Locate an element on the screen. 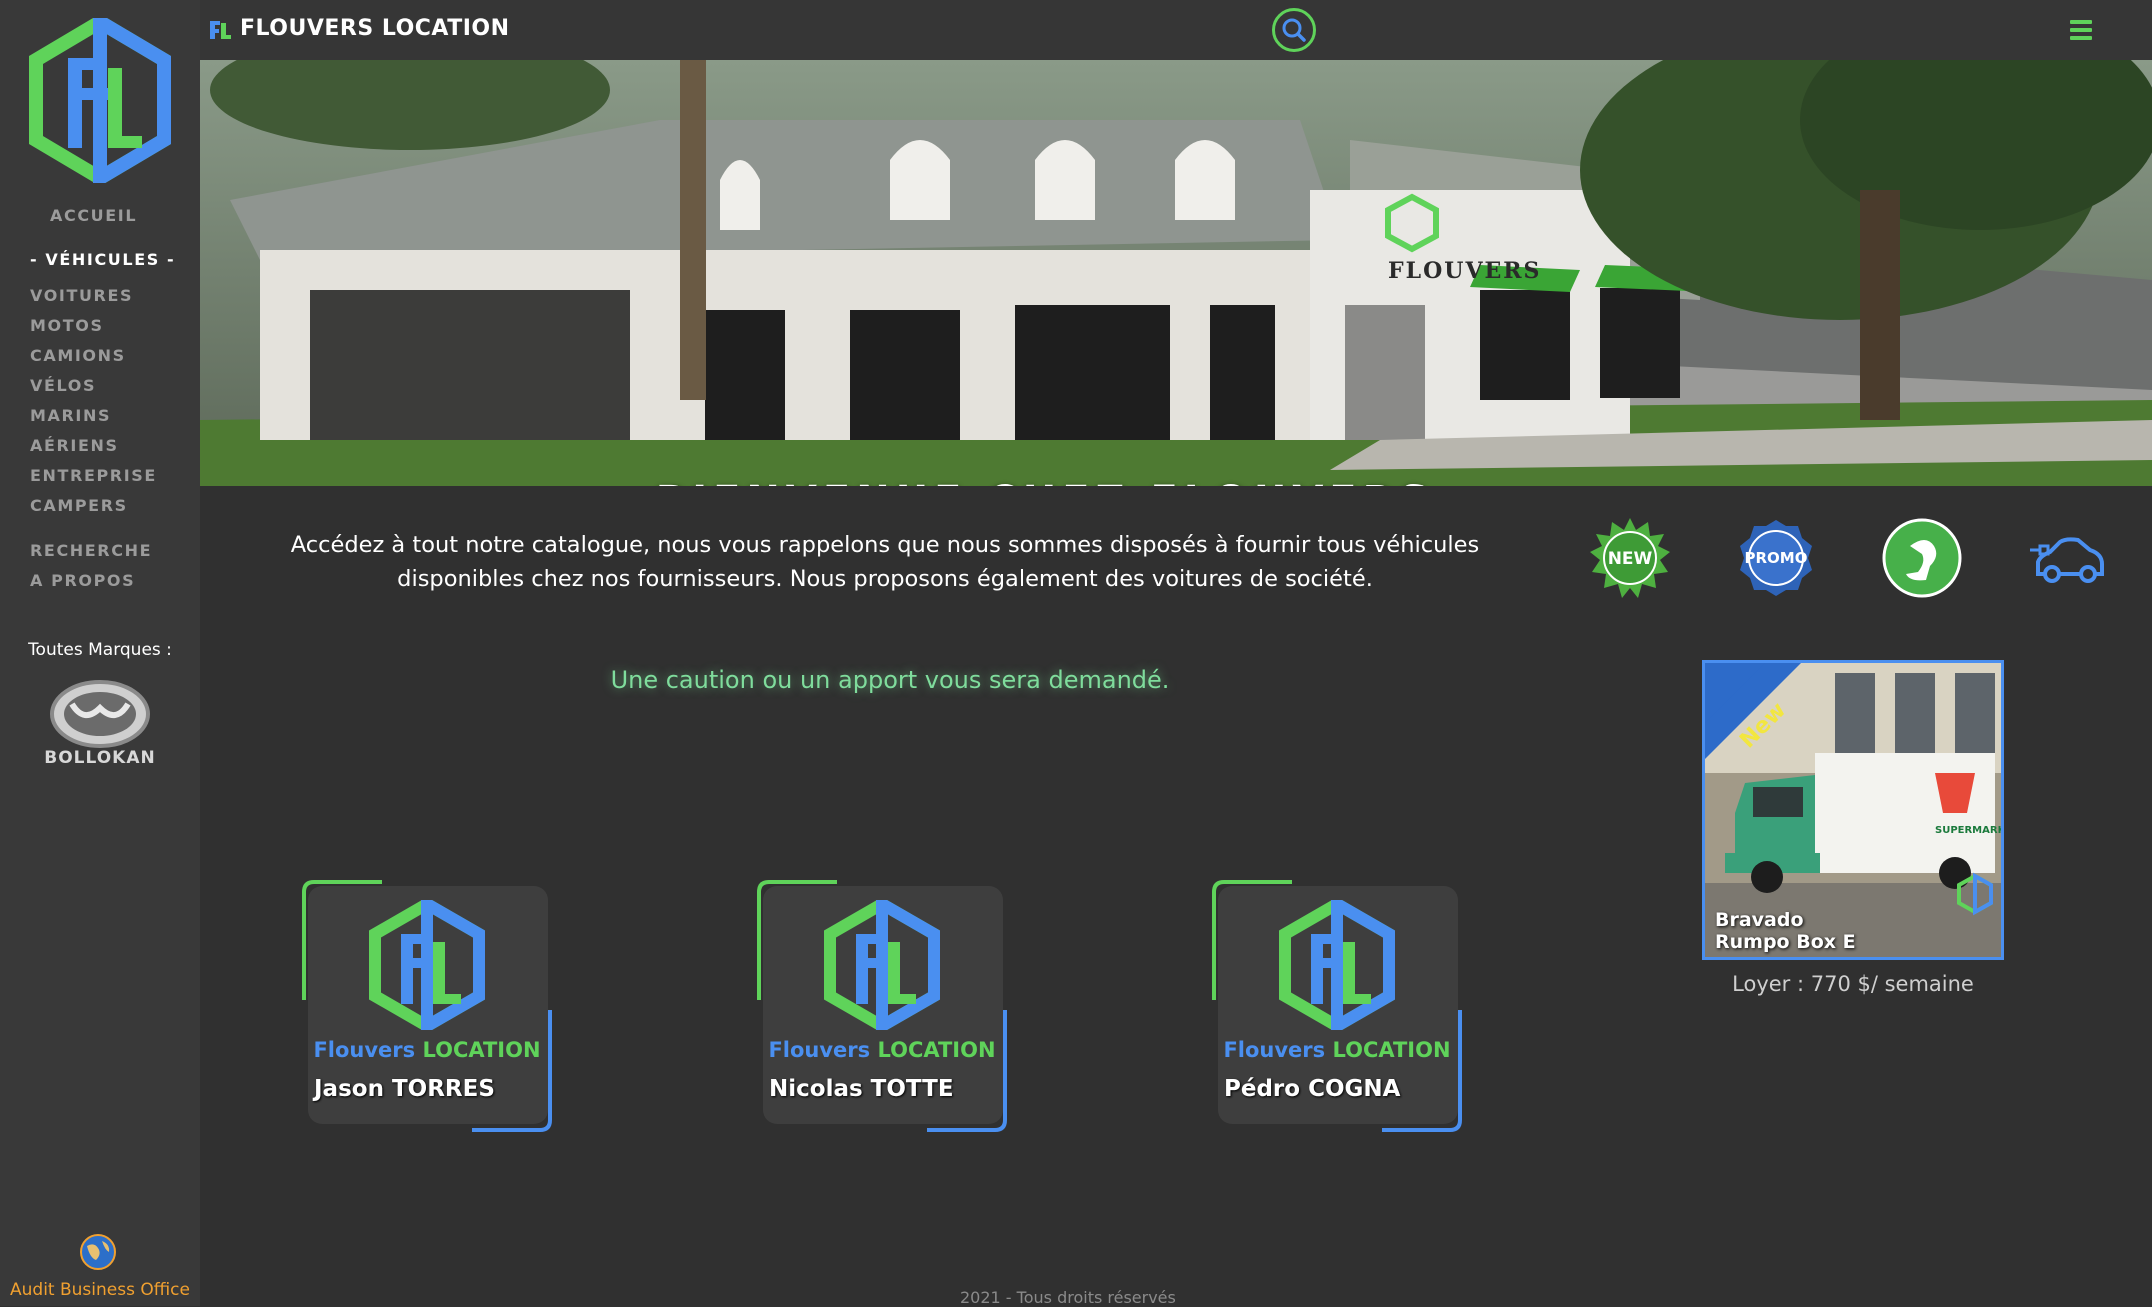  jerrican-icon is located at coordinates (1922, 558).